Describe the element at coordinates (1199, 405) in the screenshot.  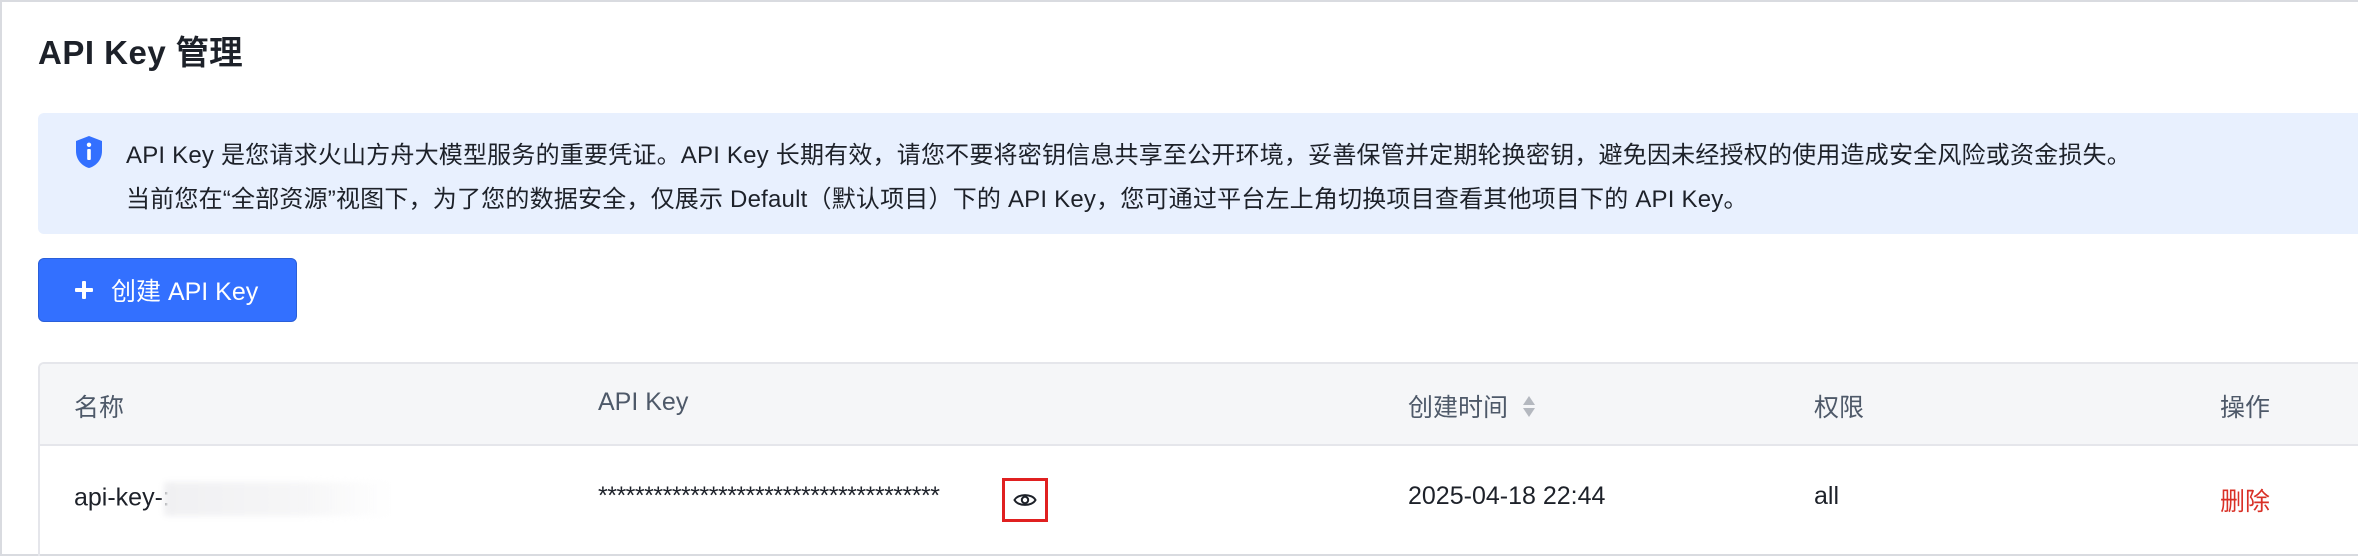
I see `table-header: 名称 API Key 创建时间 权限 操作` at that location.